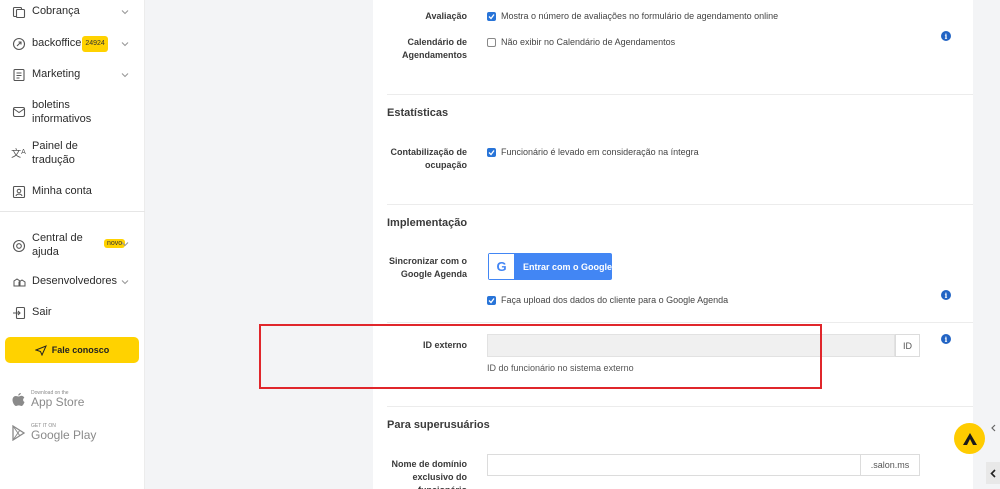 This screenshot has width=1000, height=489. I want to click on google-sync-label: Sincronizar com o Google Agenda, so click(427, 267).